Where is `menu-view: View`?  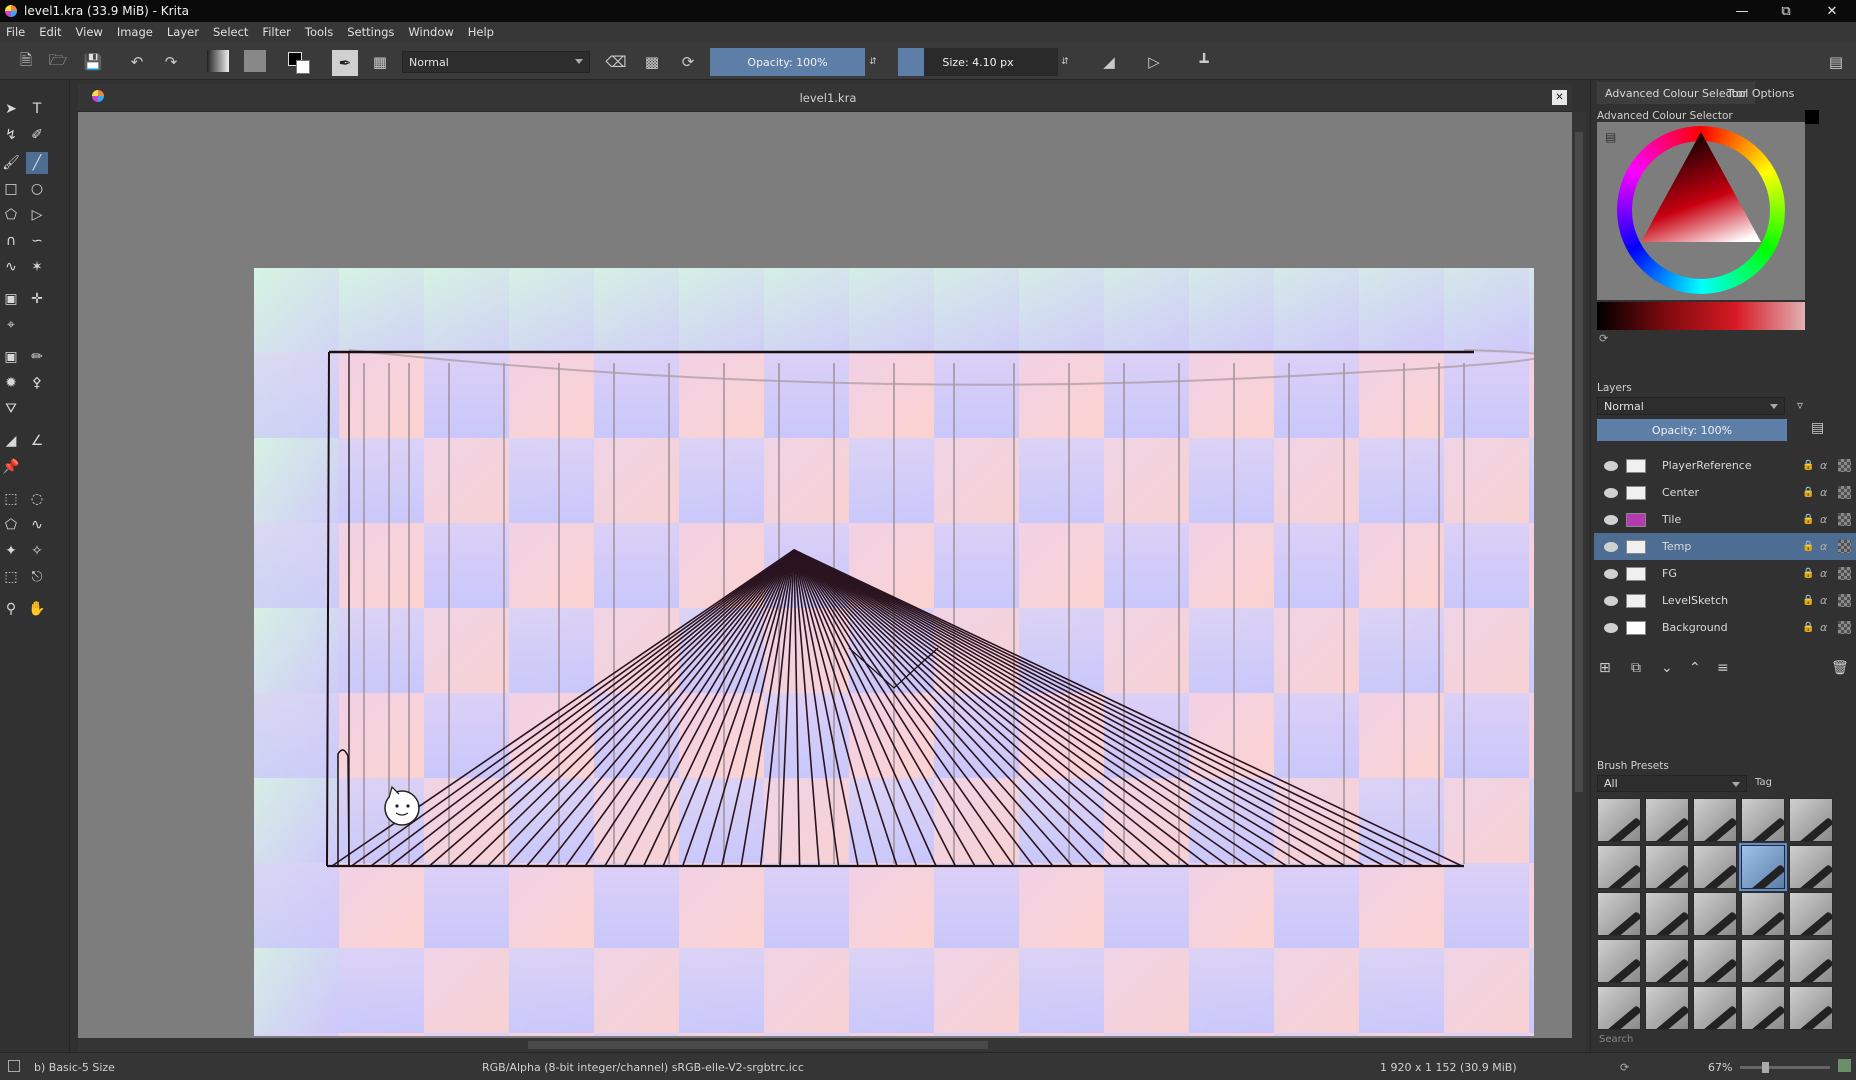 menu-view: View is located at coordinates (89, 32).